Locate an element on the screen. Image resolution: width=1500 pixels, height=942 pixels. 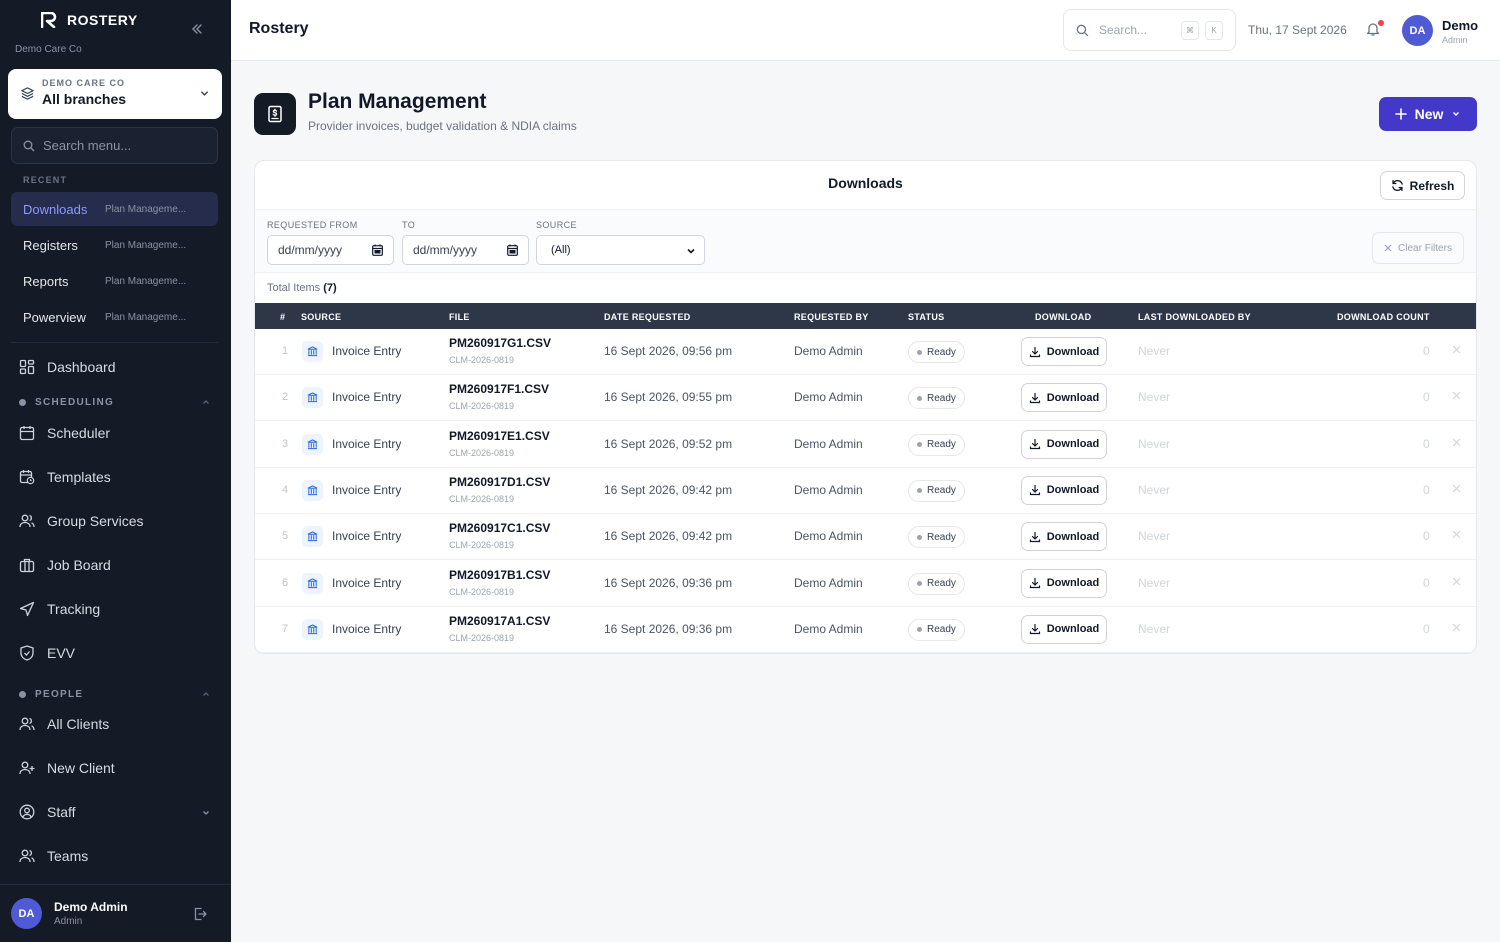
nav-item-staff: Staff is located at coordinates (47, 812).